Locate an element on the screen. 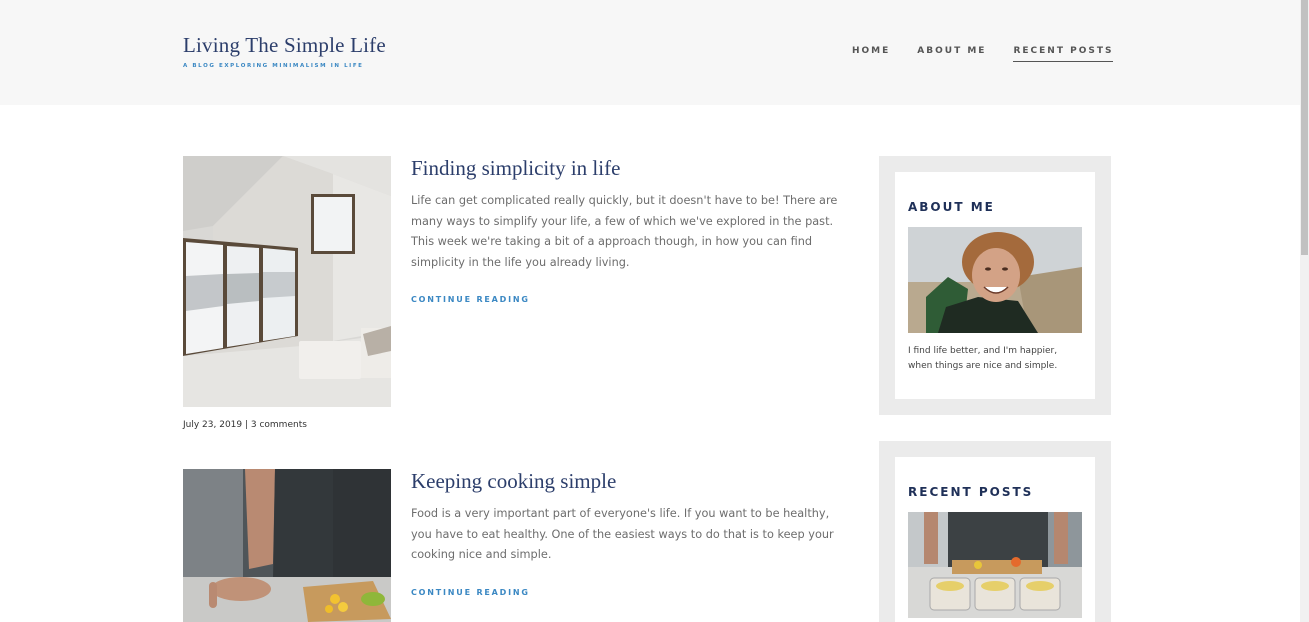 The image size is (1309, 622). post-meta: July 23, 2019 | 3 comments is located at coordinates (245, 425).